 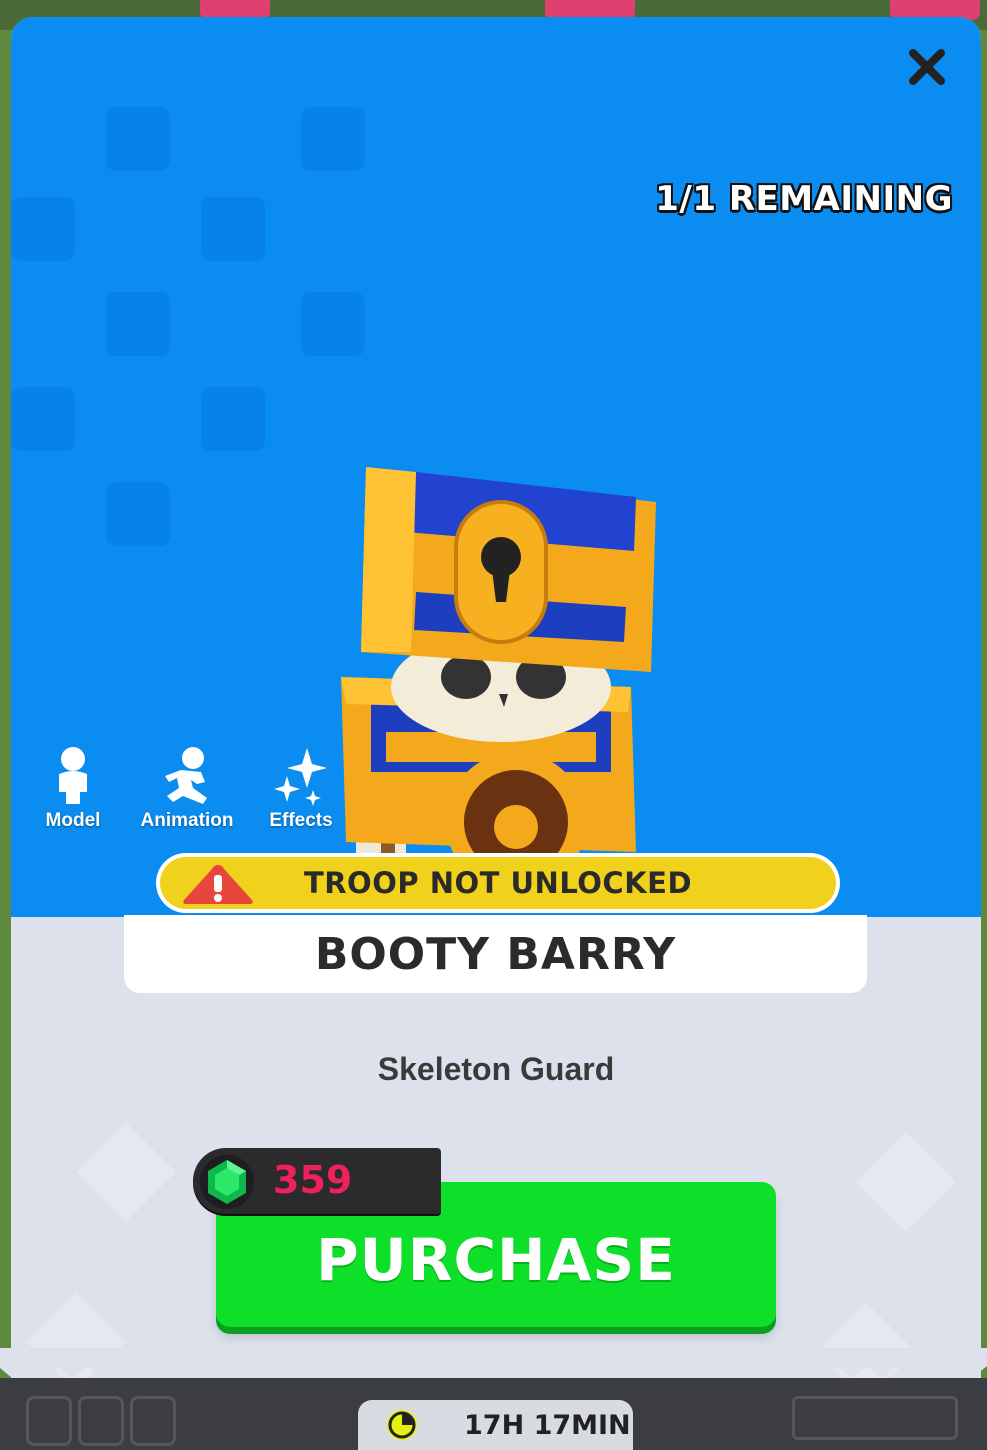 What do you see at coordinates (804, 199) in the screenshot?
I see `remaining-count: 1/1 REMAINING` at bounding box center [804, 199].